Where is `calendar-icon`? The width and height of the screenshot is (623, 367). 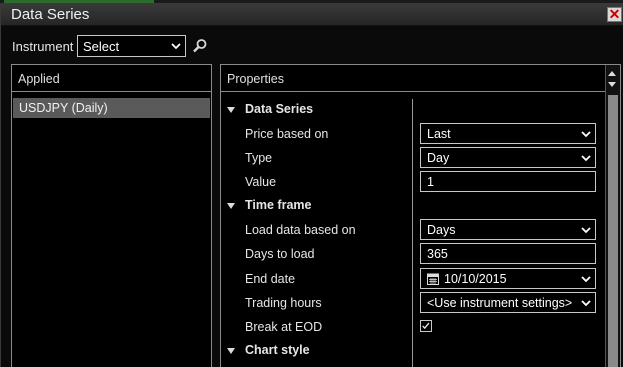
calendar-icon is located at coordinates (433, 279).